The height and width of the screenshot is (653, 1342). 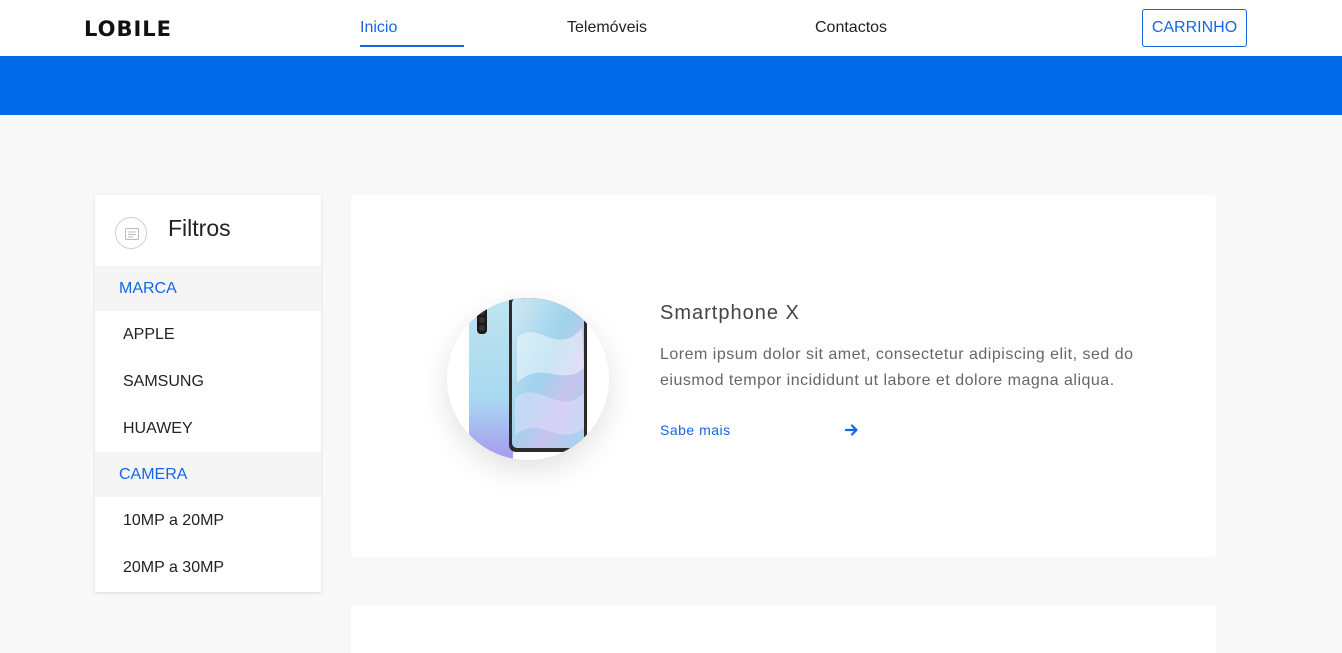 What do you see at coordinates (671, 85) in the screenshot?
I see `hero-banner` at bounding box center [671, 85].